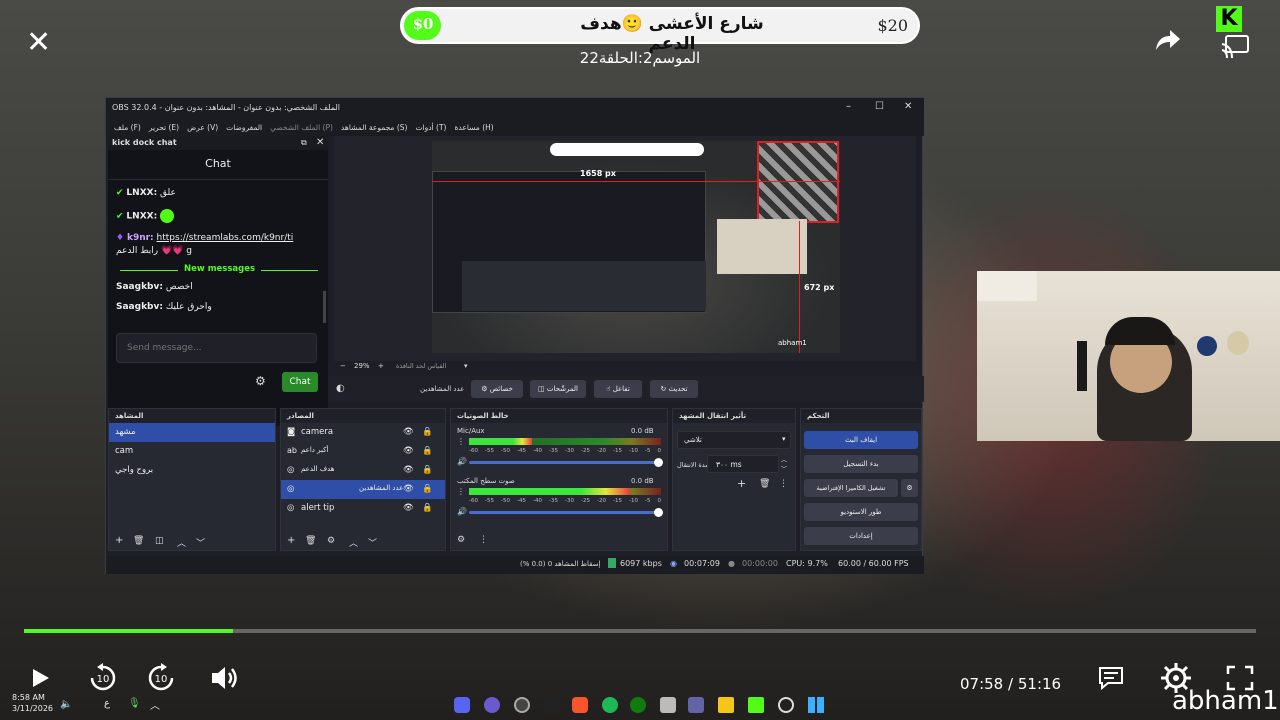 Image resolution: width=1280 pixels, height=720 pixels. I want to click on windows-icon, so click(816, 705).